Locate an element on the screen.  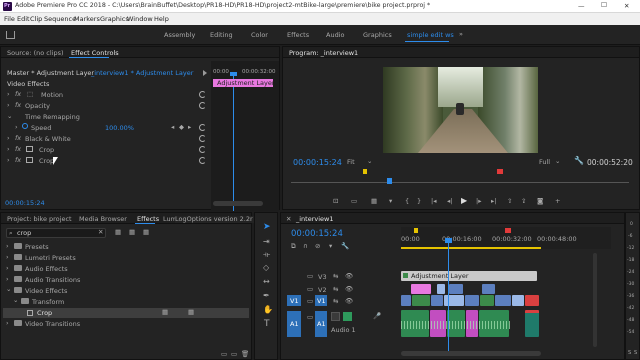
sync-lock-icon: ⇆ is located at coordinates (335, 276).